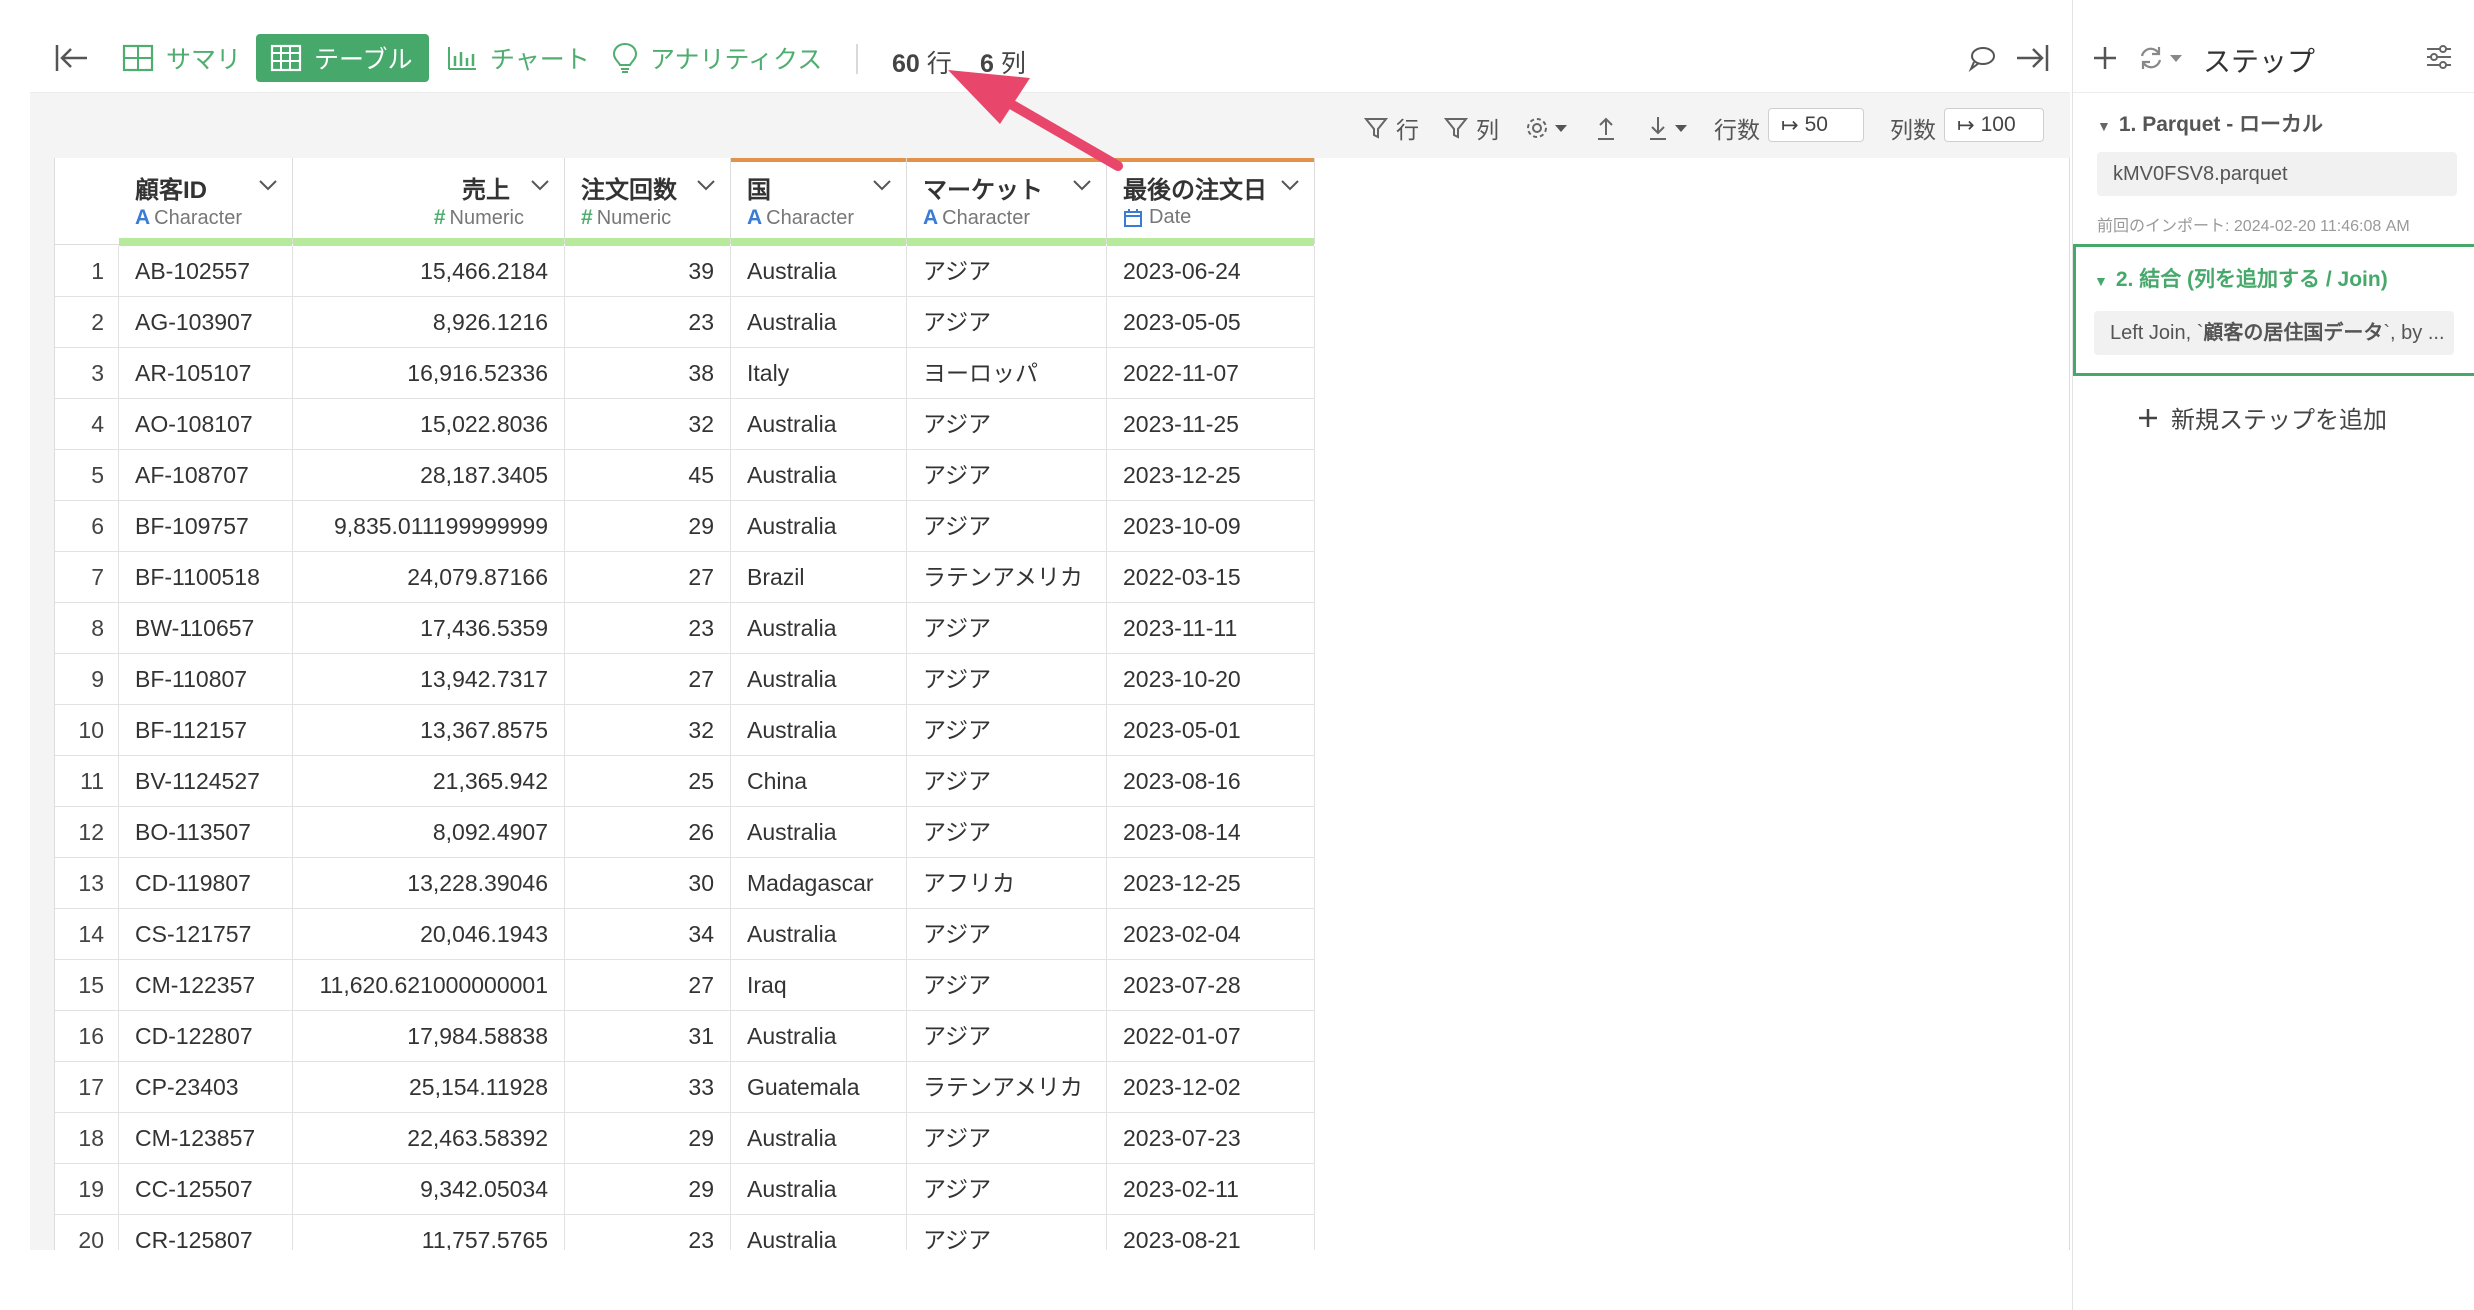  I want to click on cell-sales: 24,079.87166, so click(429, 577).